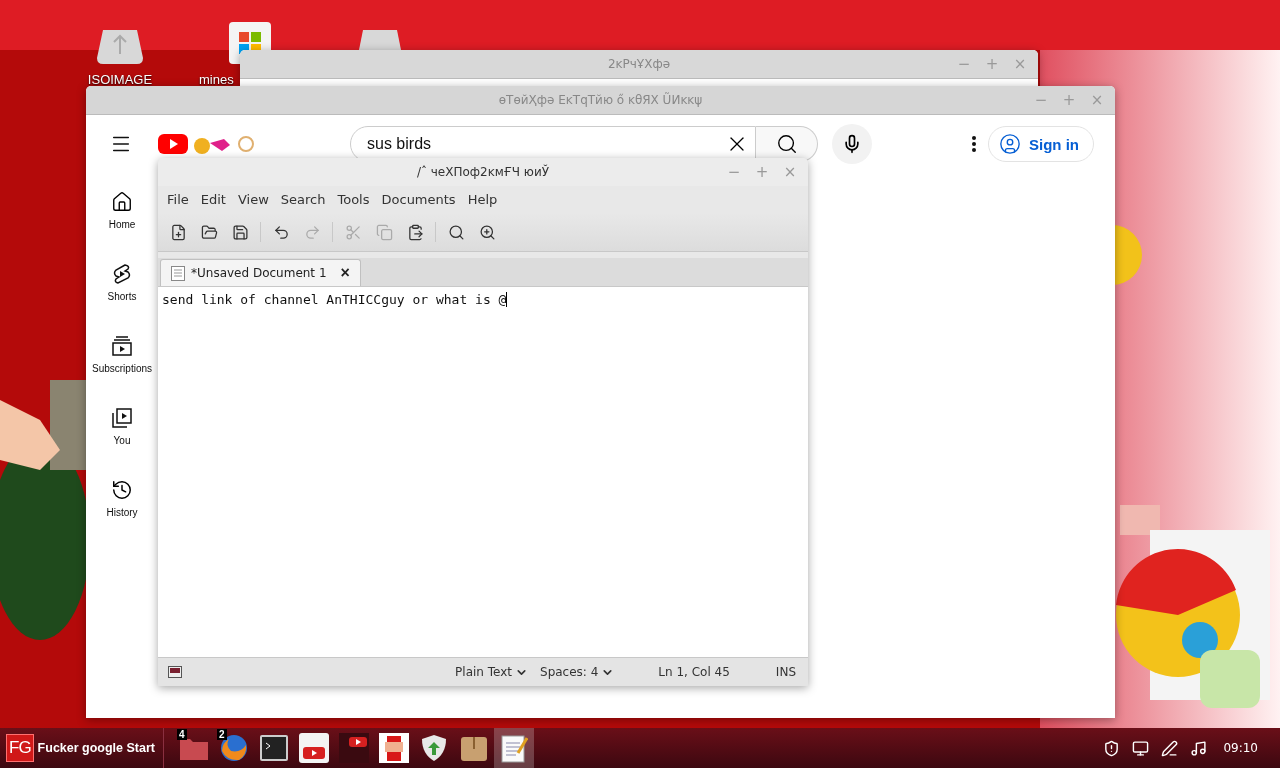 This screenshot has width=1280, height=768. What do you see at coordinates (82, 748) in the screenshot?
I see `start-button: FG Fucker google Start` at bounding box center [82, 748].